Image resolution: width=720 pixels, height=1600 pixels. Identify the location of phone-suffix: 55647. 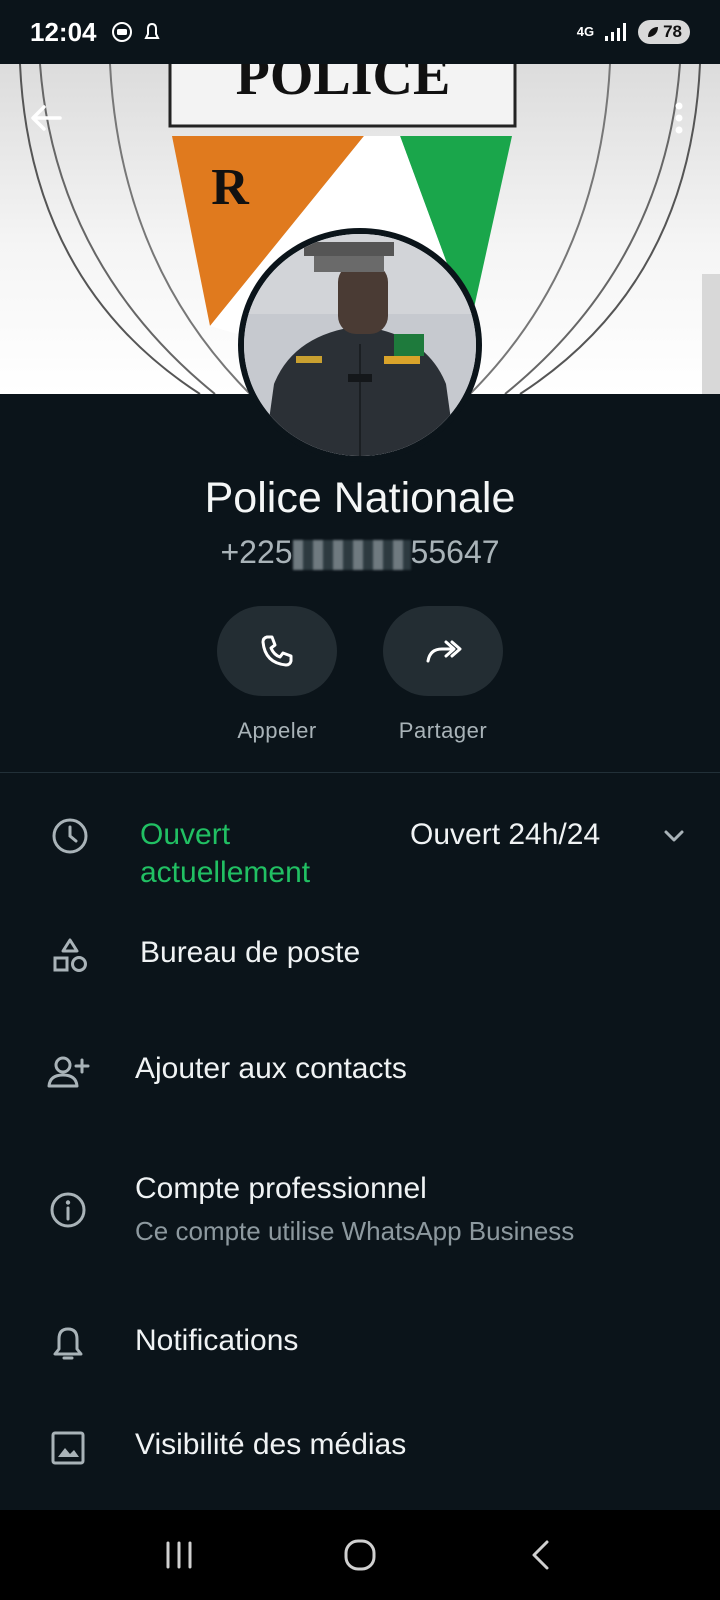
(455, 552).